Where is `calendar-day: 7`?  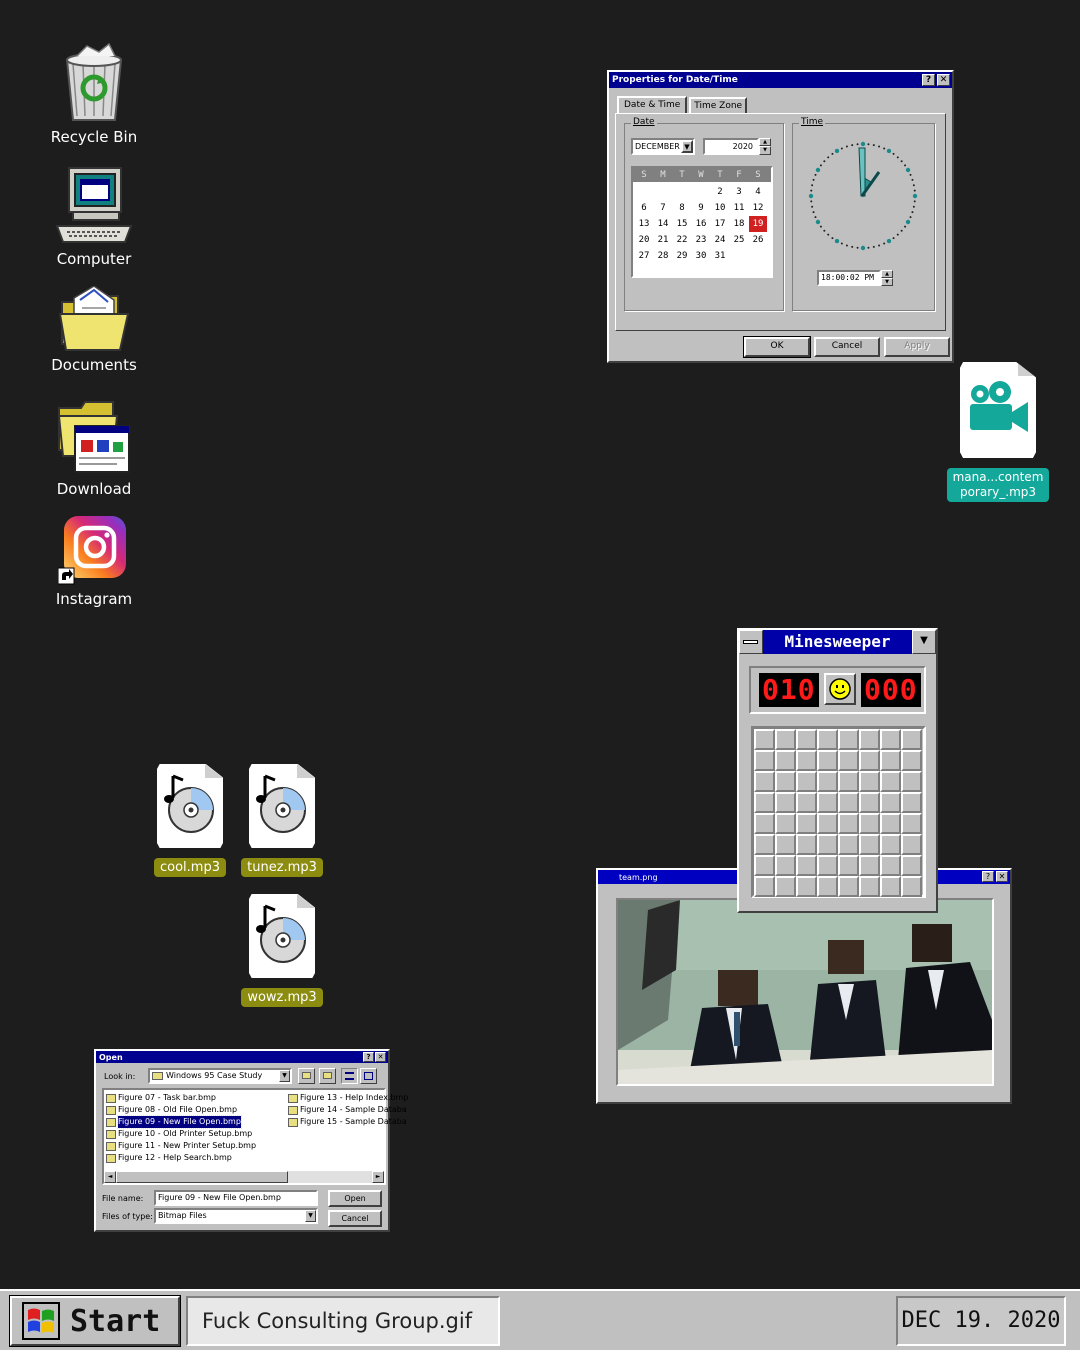 calendar-day: 7 is located at coordinates (663, 208).